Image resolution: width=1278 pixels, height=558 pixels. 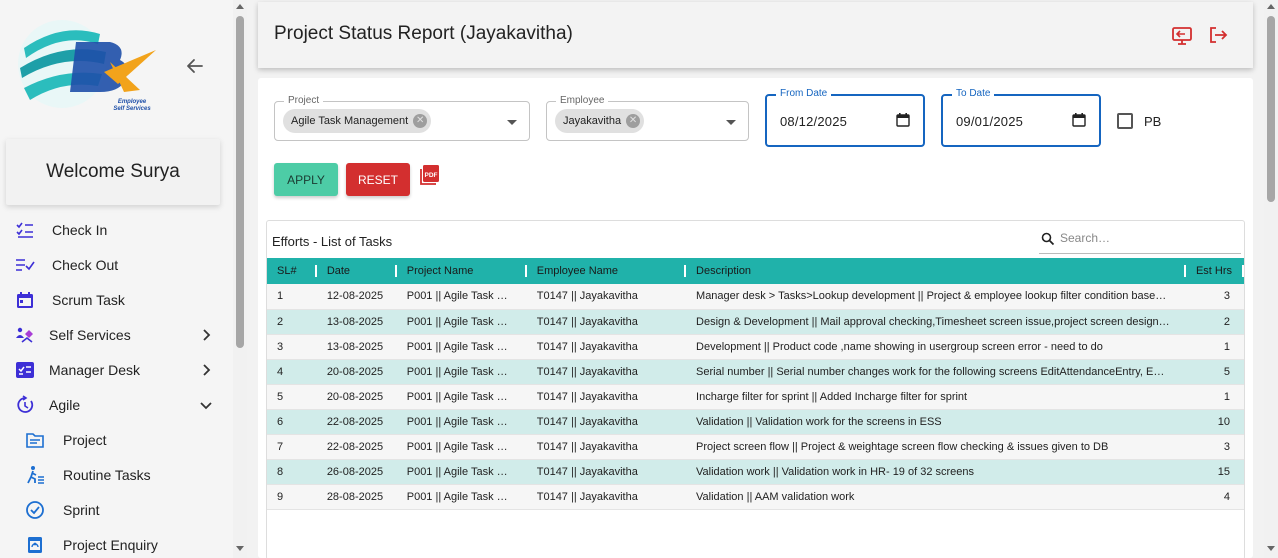 What do you see at coordinates (1226, 346) in the screenshot?
I see `cell-est-hrs: 1` at bounding box center [1226, 346].